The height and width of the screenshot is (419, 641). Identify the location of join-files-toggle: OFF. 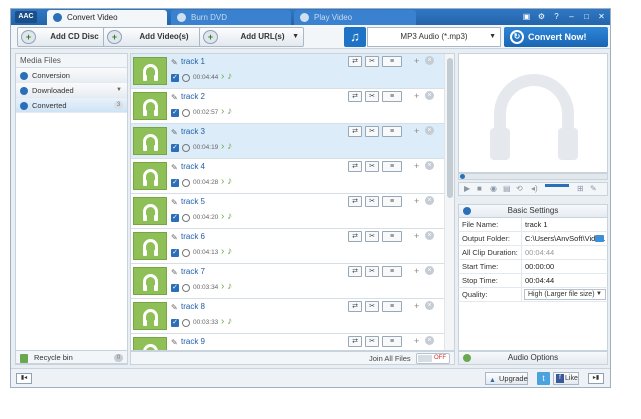
(433, 358).